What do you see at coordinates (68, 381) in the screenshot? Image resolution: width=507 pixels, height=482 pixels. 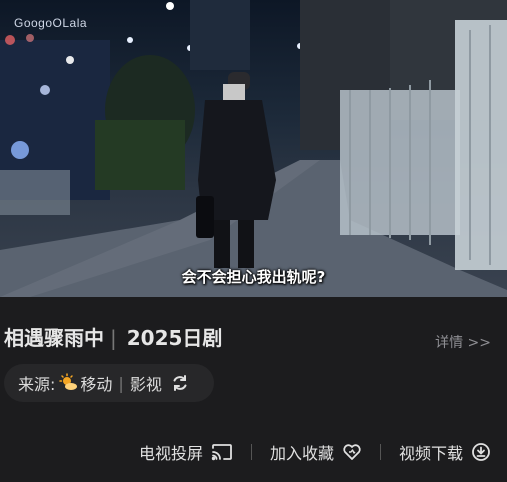 I see `sun-cloud-icon` at bounding box center [68, 381].